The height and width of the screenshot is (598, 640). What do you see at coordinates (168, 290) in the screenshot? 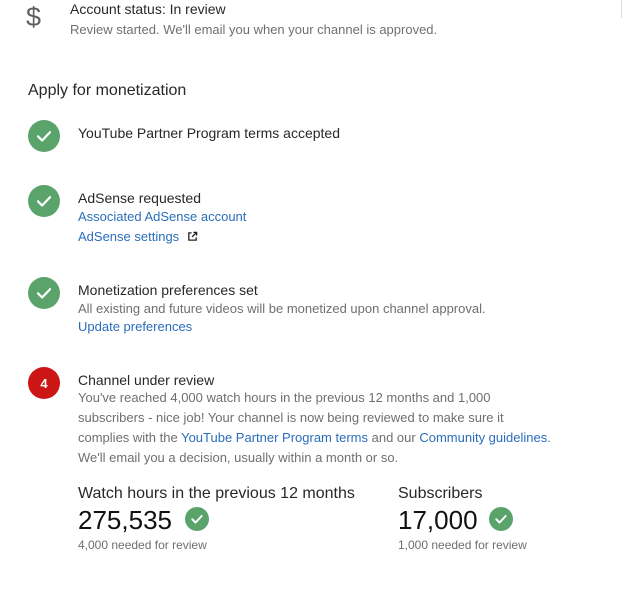
I see `step-title: Monetization preferences set` at bounding box center [168, 290].